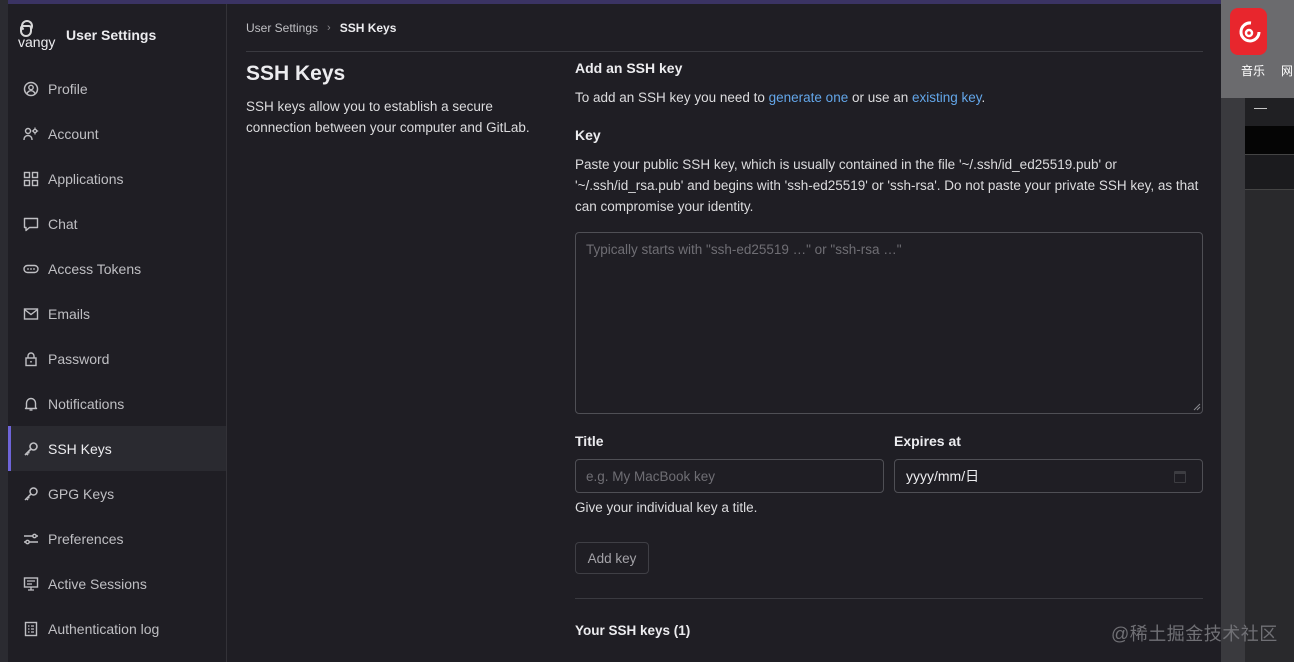 The image size is (1294, 662). What do you see at coordinates (612, 558) in the screenshot?
I see `add-key-button: Add key` at bounding box center [612, 558].